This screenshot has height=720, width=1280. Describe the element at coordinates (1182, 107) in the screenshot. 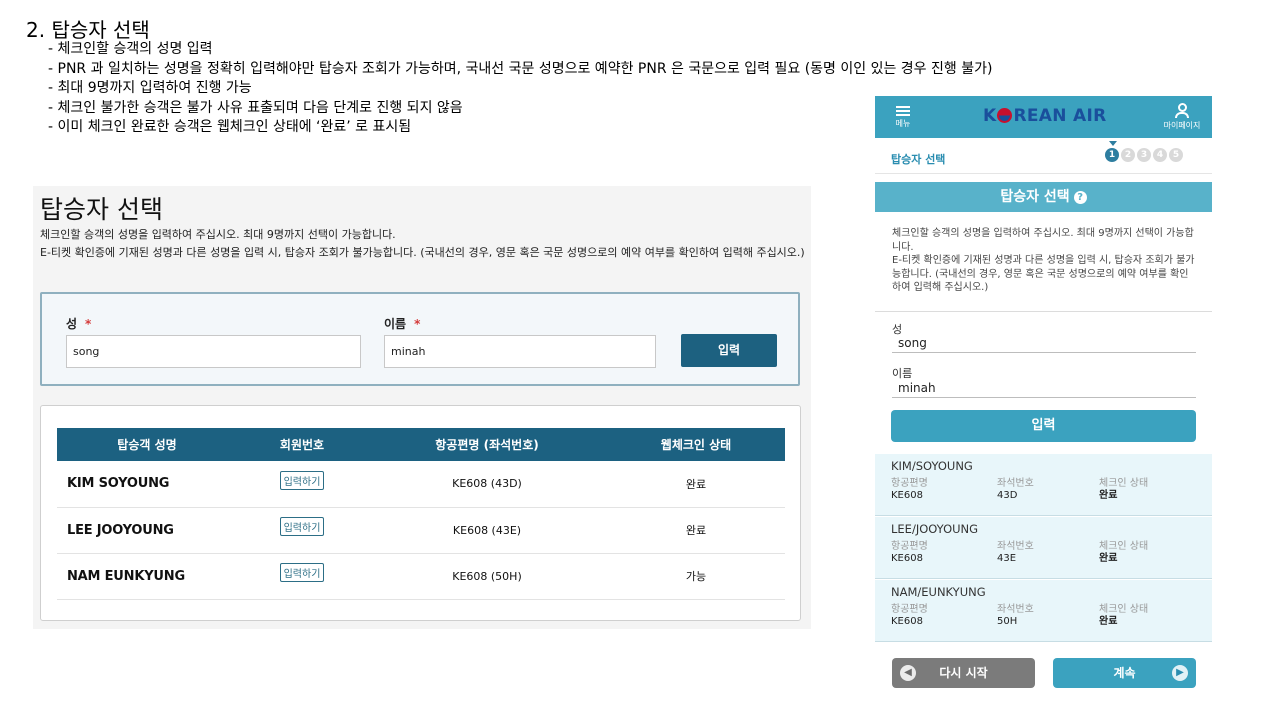

I see `user-icon` at that location.